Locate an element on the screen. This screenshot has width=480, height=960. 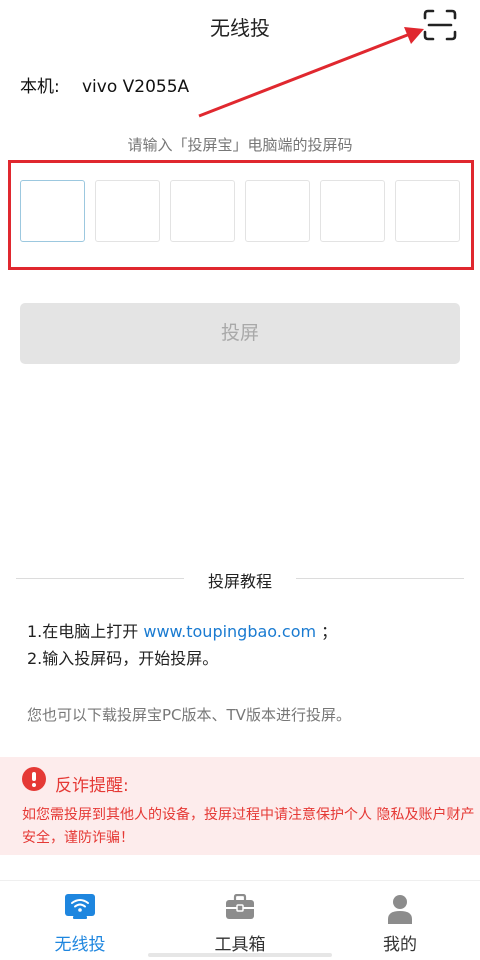
alert-icon is located at coordinates (34, 779).